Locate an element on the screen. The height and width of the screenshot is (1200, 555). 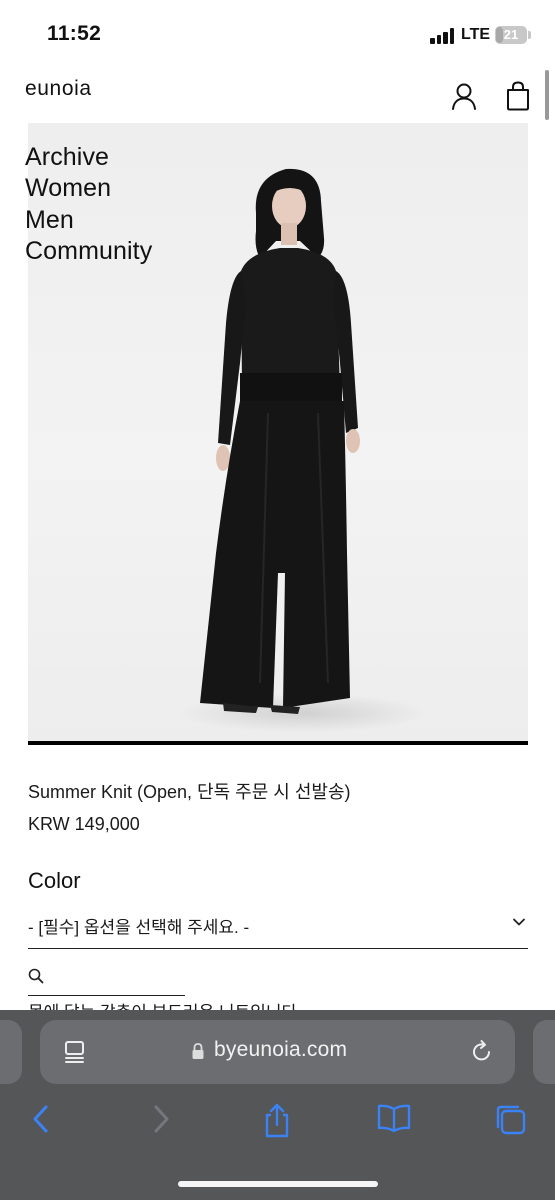
site-logo: eunoia is located at coordinates (58, 89).